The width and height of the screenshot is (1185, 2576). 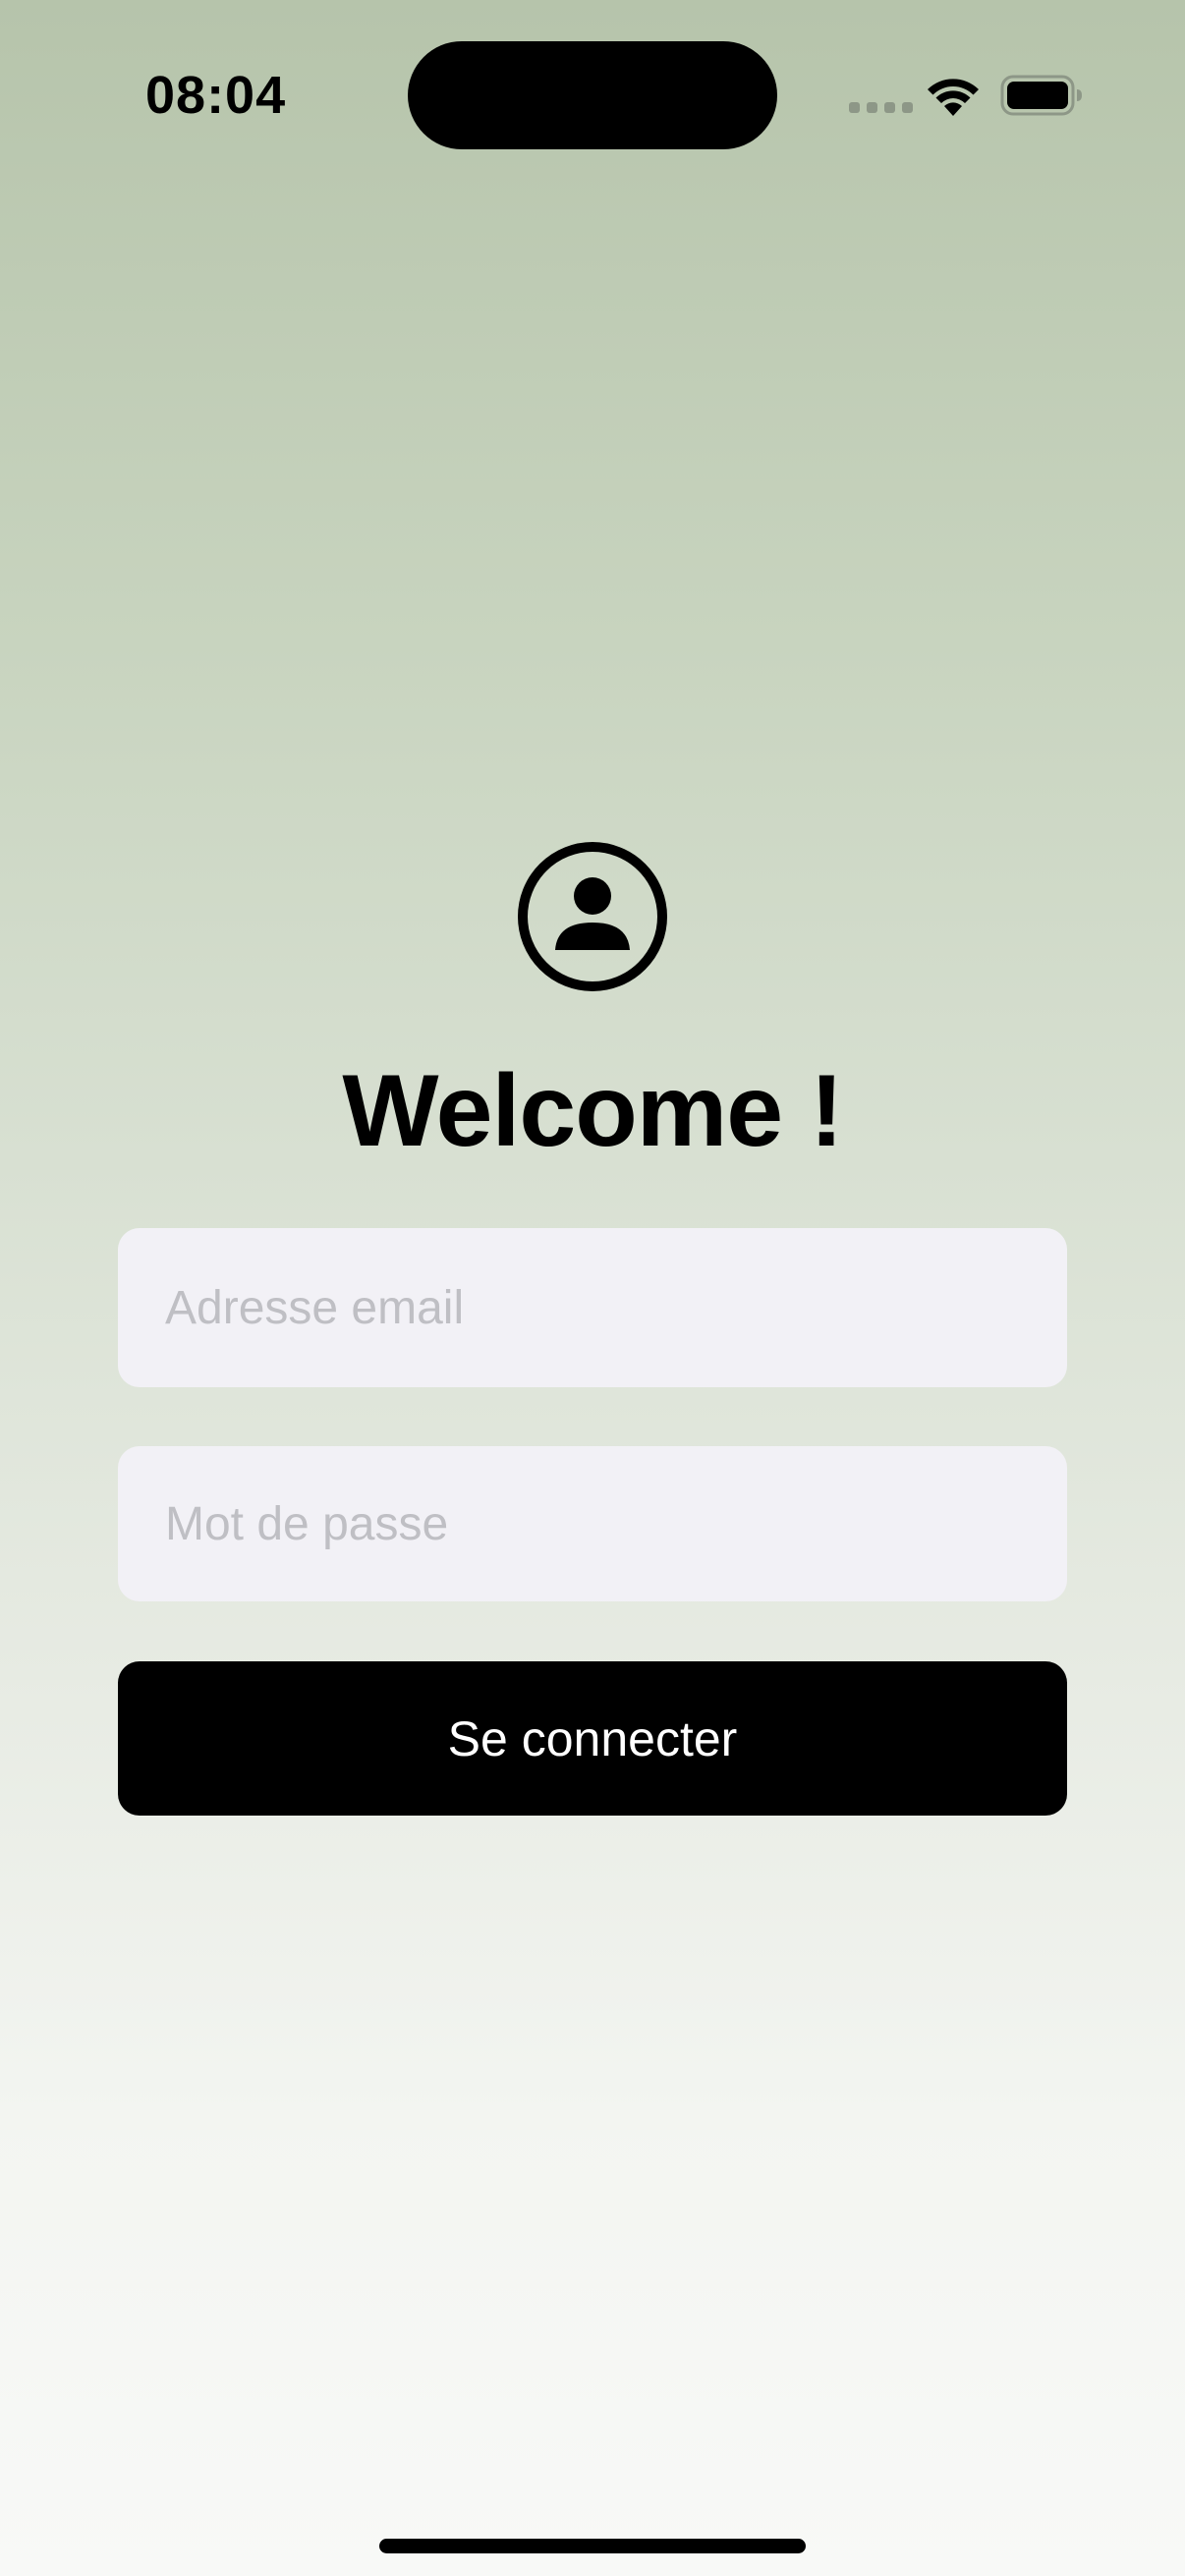 What do you see at coordinates (592, 2546) in the screenshot?
I see `home-indicator` at bounding box center [592, 2546].